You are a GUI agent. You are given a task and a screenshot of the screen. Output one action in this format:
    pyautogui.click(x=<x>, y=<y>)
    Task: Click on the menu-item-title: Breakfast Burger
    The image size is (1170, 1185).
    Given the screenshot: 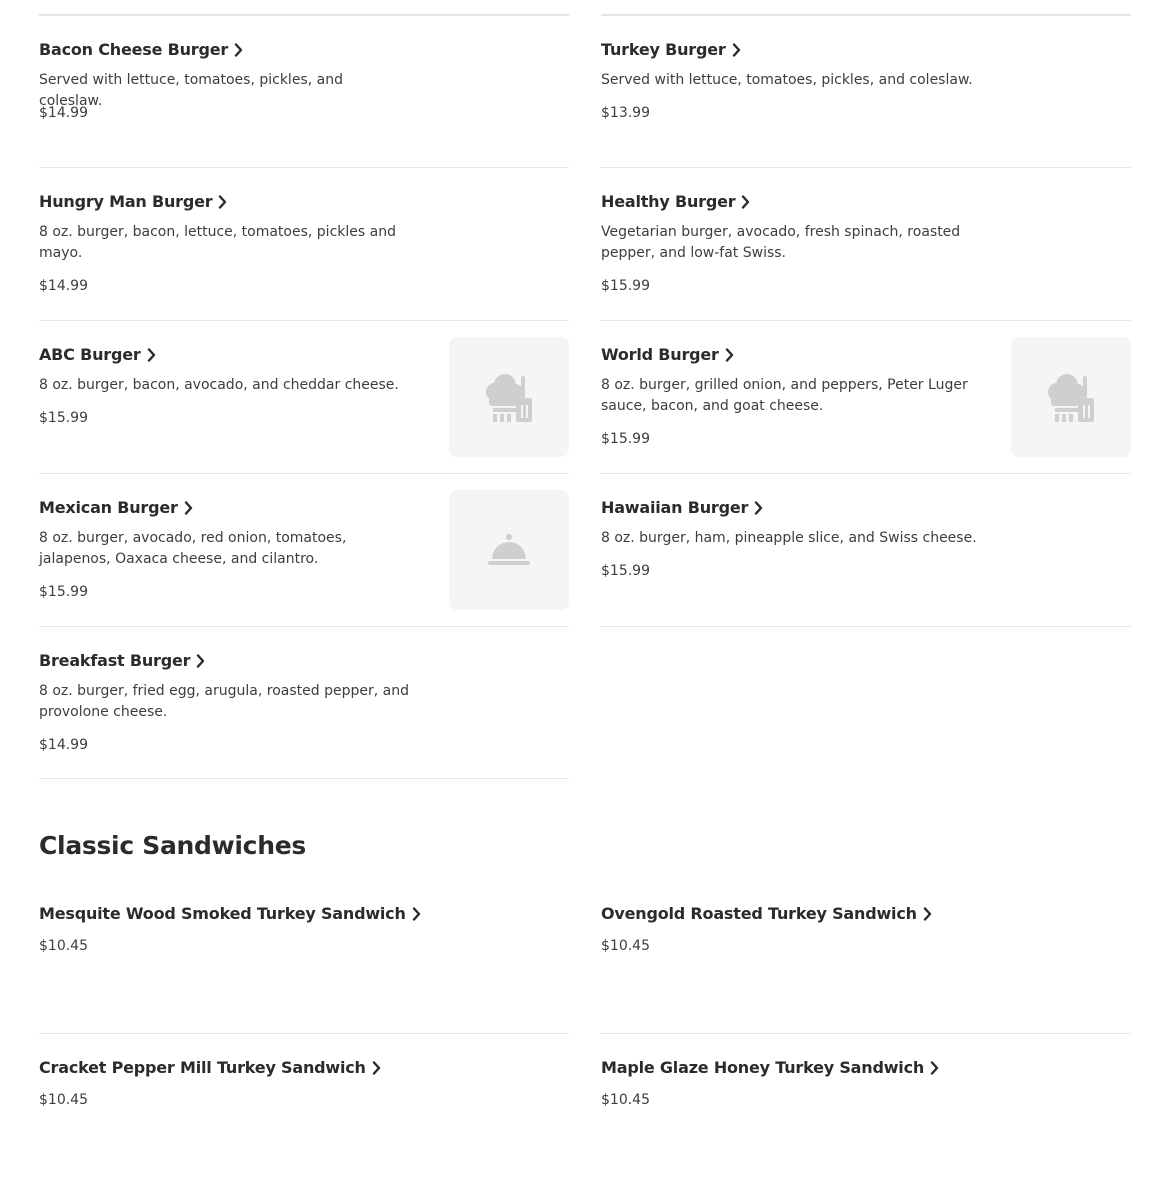 What is the action you would take?
    pyautogui.click(x=122, y=660)
    